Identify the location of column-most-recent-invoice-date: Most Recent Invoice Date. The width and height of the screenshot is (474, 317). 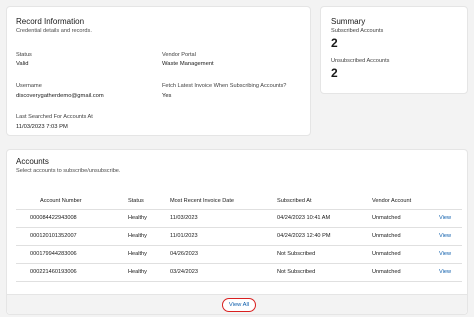
(223, 201).